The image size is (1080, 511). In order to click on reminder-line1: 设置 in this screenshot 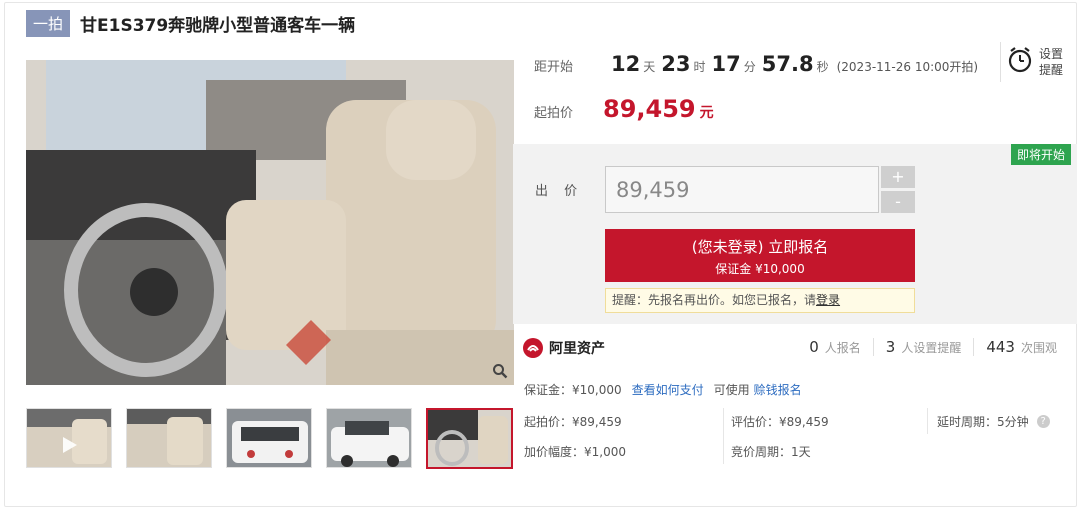, I will do `click(1051, 54)`.